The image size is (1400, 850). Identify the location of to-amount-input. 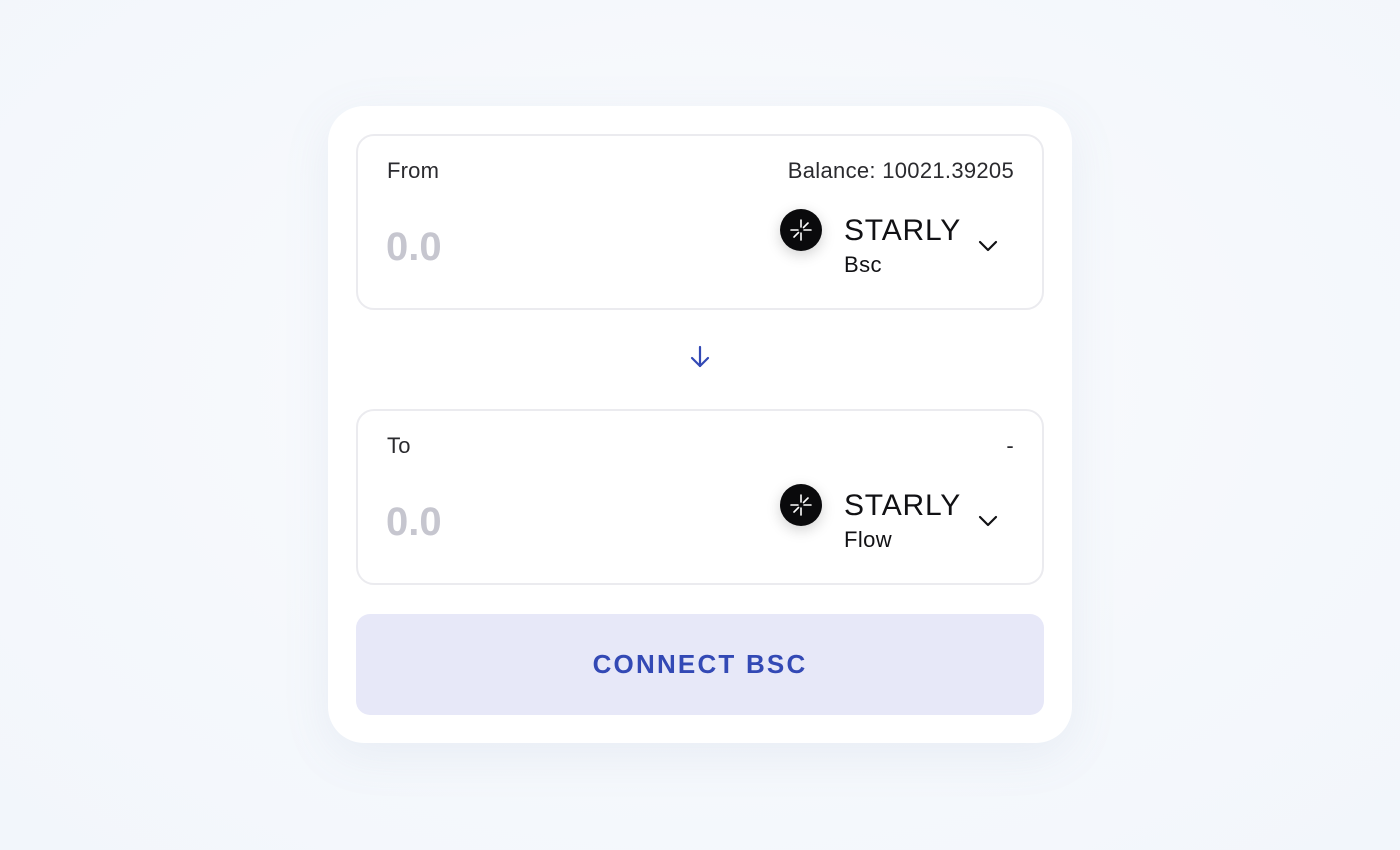
(536, 522).